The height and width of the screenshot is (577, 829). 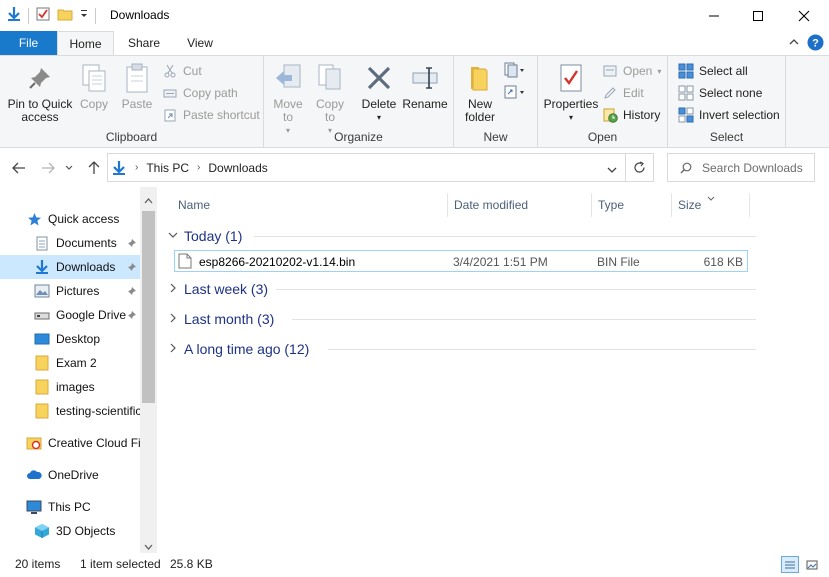 What do you see at coordinates (42, 291) in the screenshot?
I see `pictures-icon` at bounding box center [42, 291].